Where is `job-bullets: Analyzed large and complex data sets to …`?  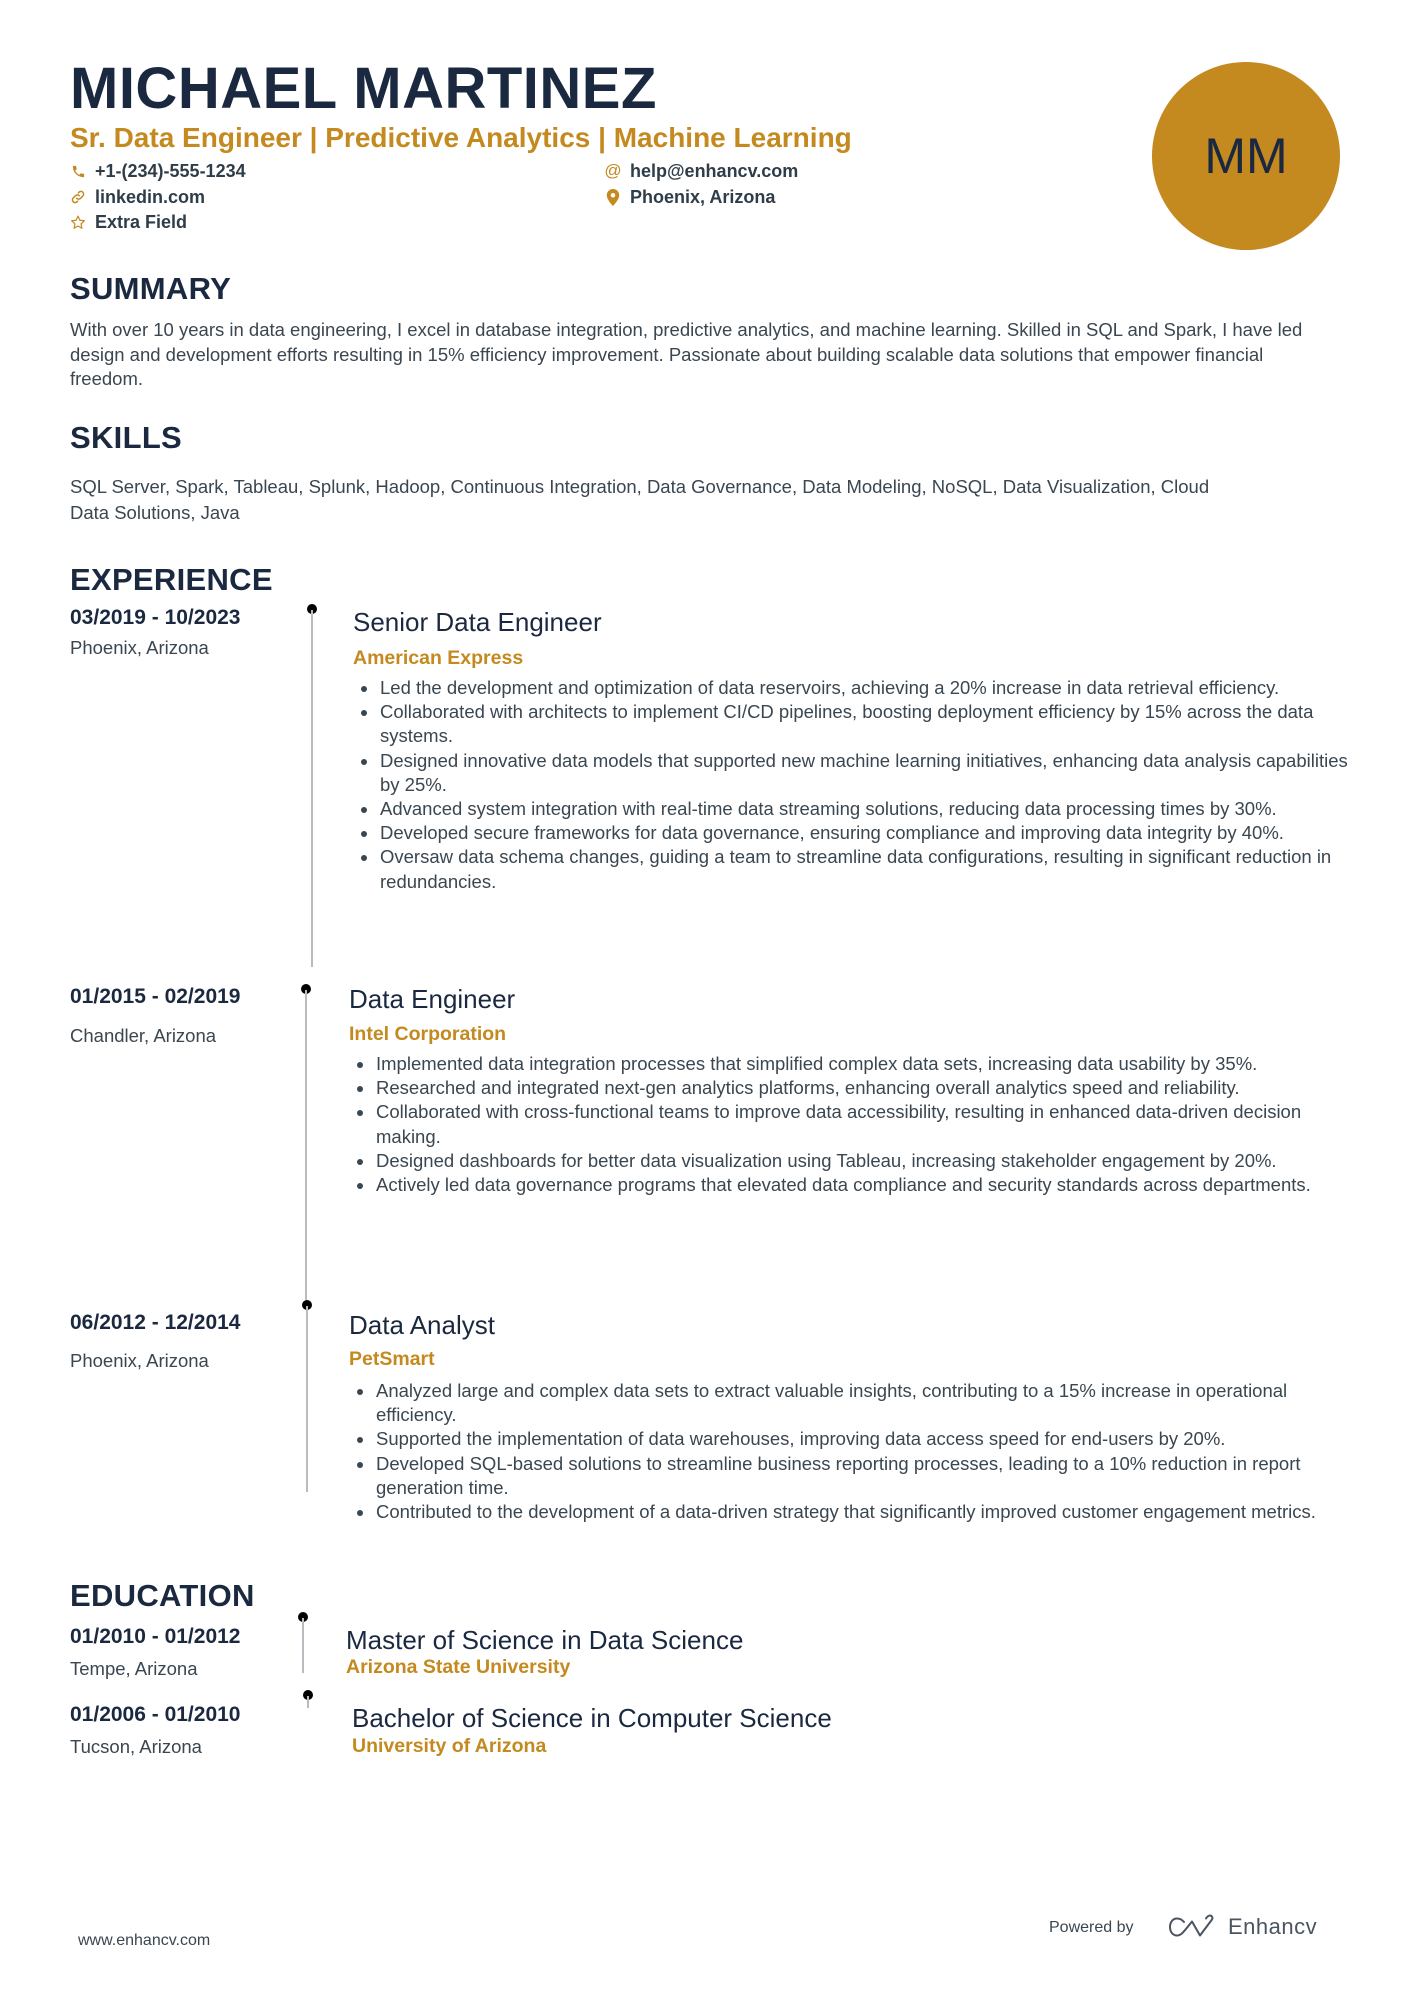 job-bullets: Analyzed large and complex data sets to … is located at coordinates (851, 1451).